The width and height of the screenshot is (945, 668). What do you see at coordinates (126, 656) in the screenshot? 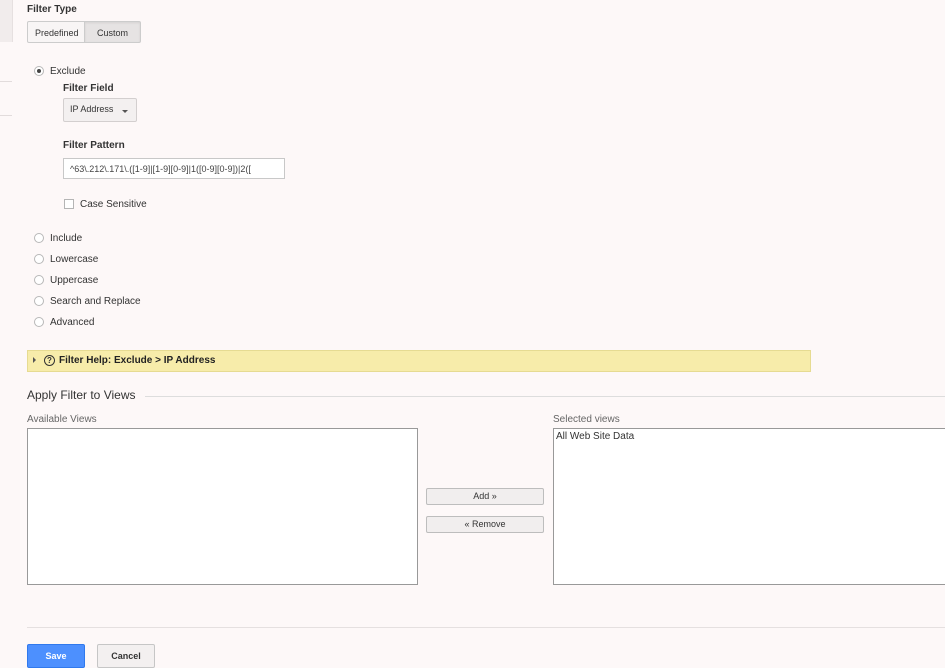
I see `cancel-button: Cancel` at bounding box center [126, 656].